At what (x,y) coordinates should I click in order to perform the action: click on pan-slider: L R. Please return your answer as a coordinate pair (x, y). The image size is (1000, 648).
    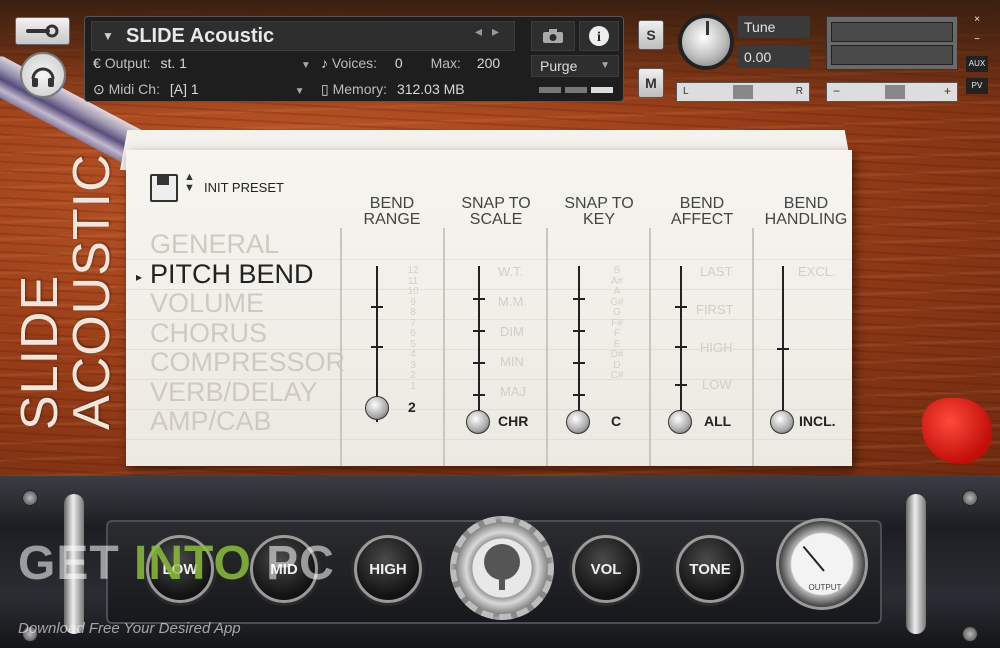
    Looking at the image, I should click on (743, 92).